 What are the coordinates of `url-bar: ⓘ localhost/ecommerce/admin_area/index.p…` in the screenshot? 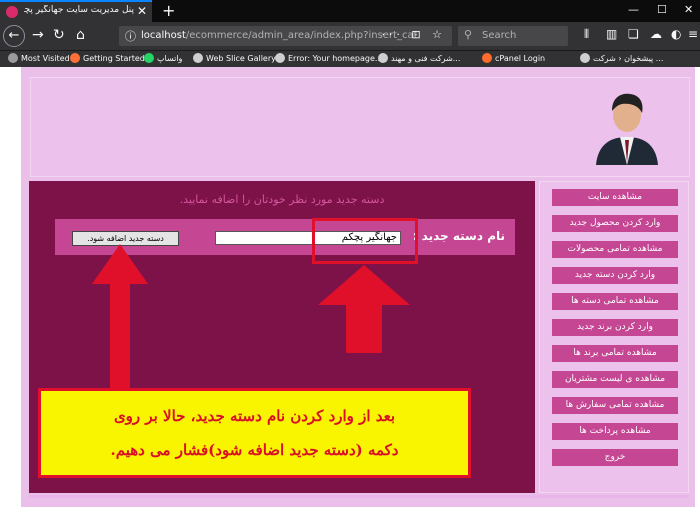 It's located at (285, 36).